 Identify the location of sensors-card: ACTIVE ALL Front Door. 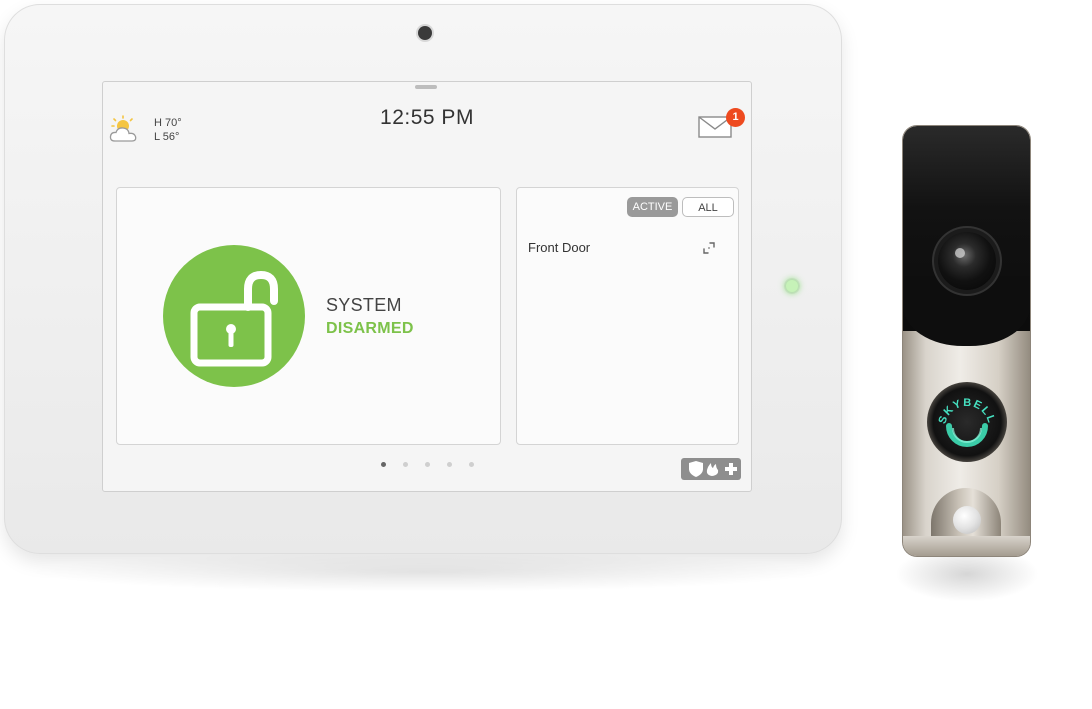
(627, 316).